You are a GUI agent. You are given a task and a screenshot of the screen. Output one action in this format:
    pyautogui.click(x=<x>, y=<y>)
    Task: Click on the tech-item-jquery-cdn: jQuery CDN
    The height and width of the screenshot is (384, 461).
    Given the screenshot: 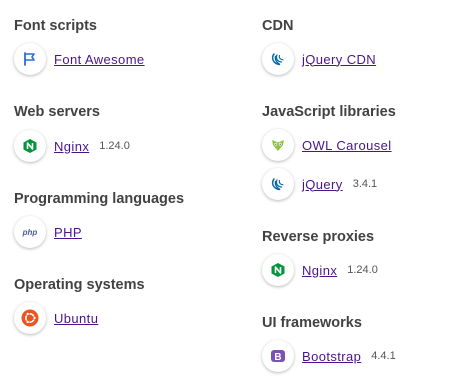 What is the action you would take?
    pyautogui.click(x=319, y=59)
    